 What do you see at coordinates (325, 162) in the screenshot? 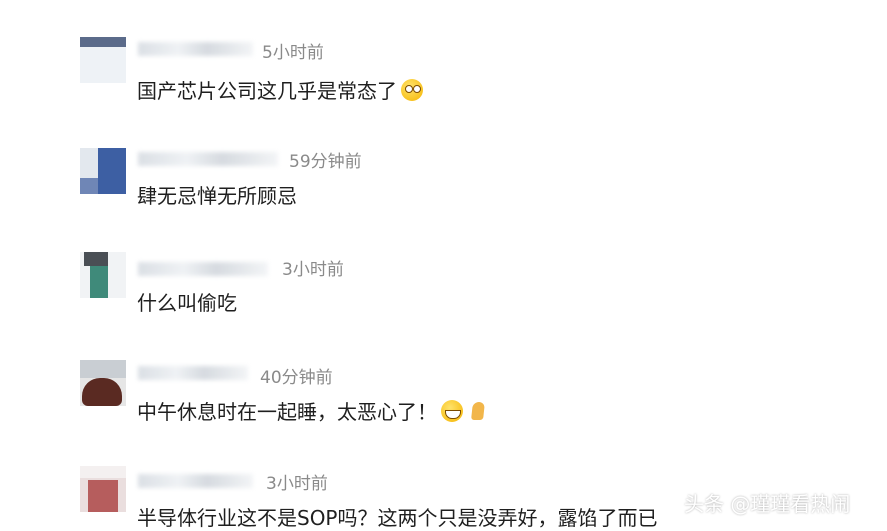
I see `comment-time: 59分钟前` at bounding box center [325, 162].